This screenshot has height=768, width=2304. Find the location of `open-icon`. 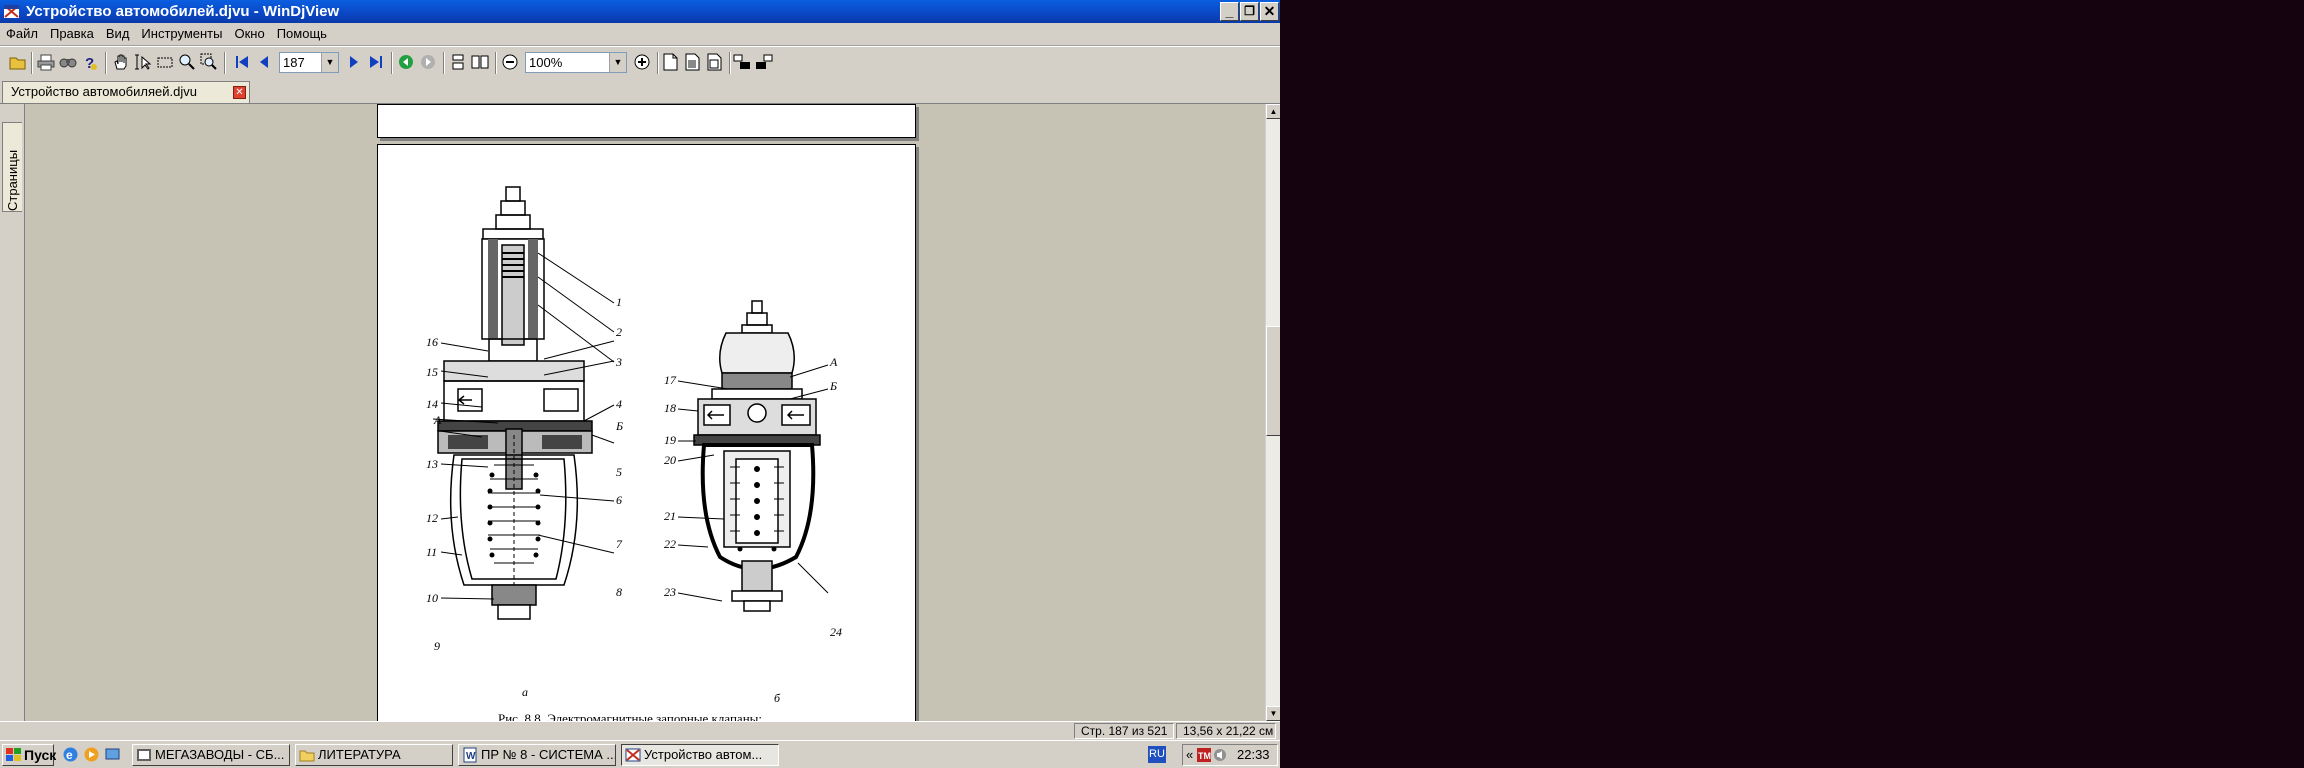

open-icon is located at coordinates (18, 62).